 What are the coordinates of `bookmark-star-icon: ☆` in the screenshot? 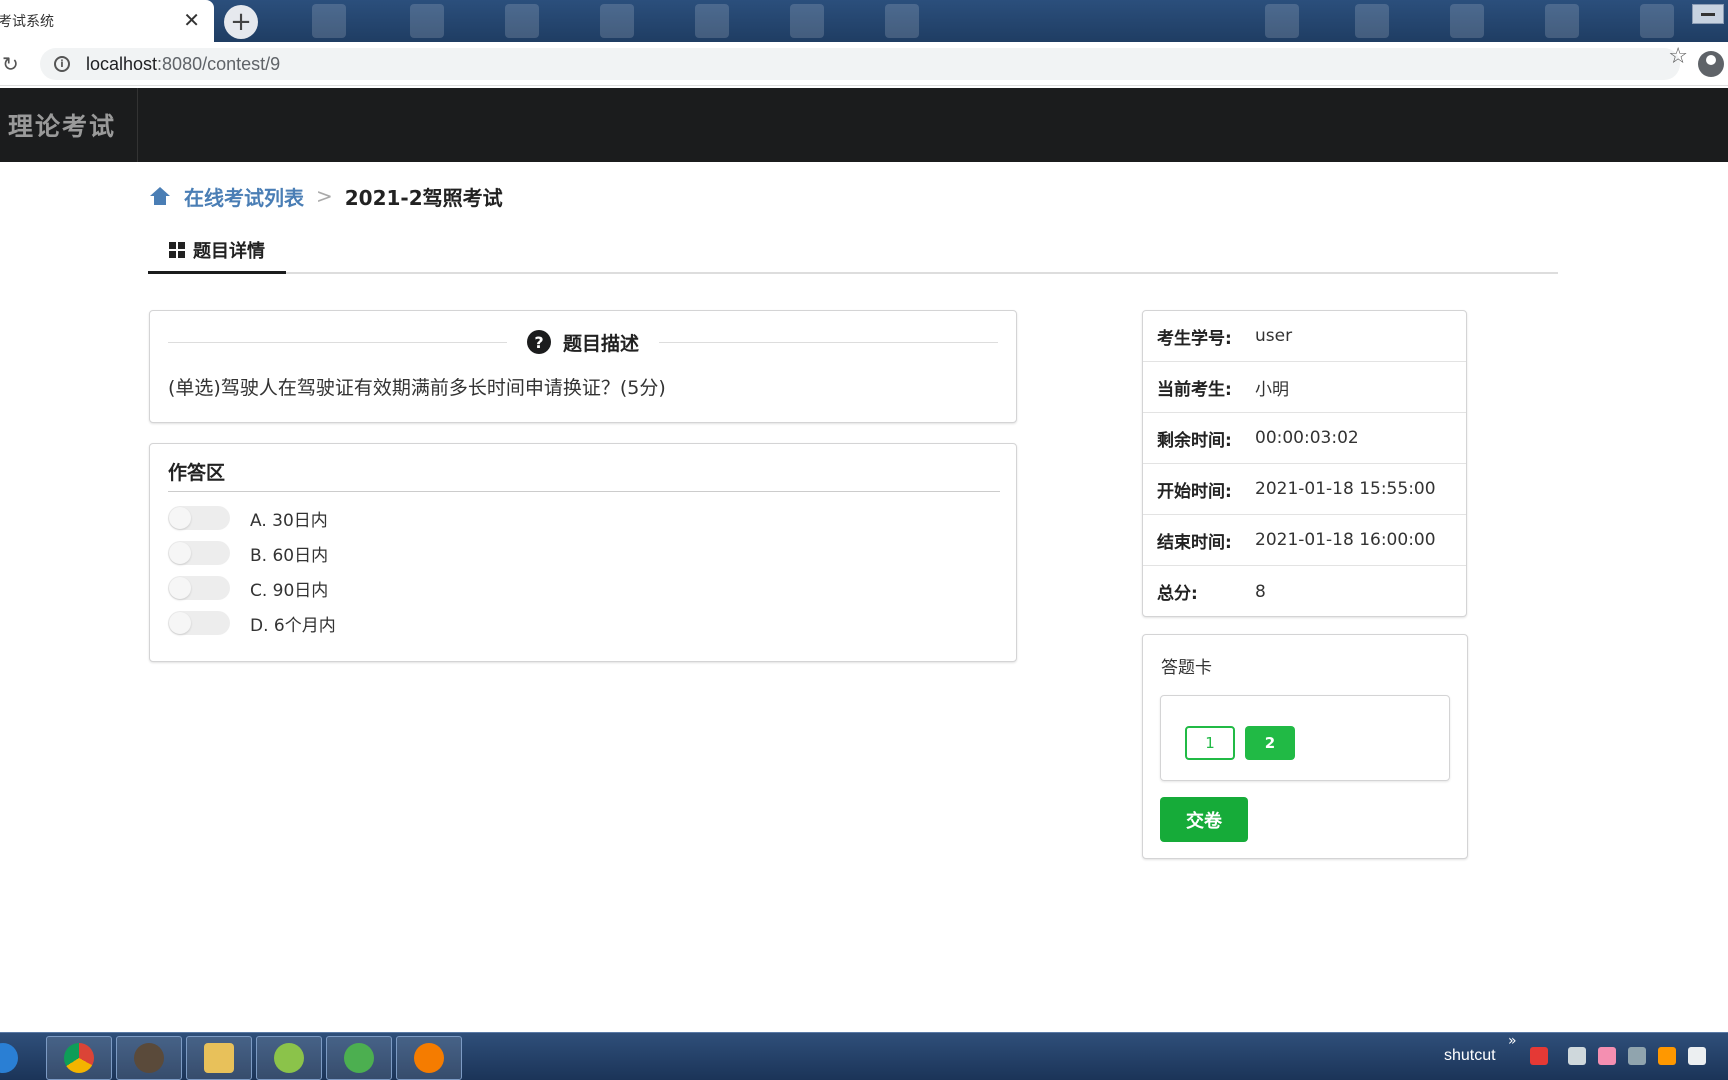 It's located at (1678, 56).